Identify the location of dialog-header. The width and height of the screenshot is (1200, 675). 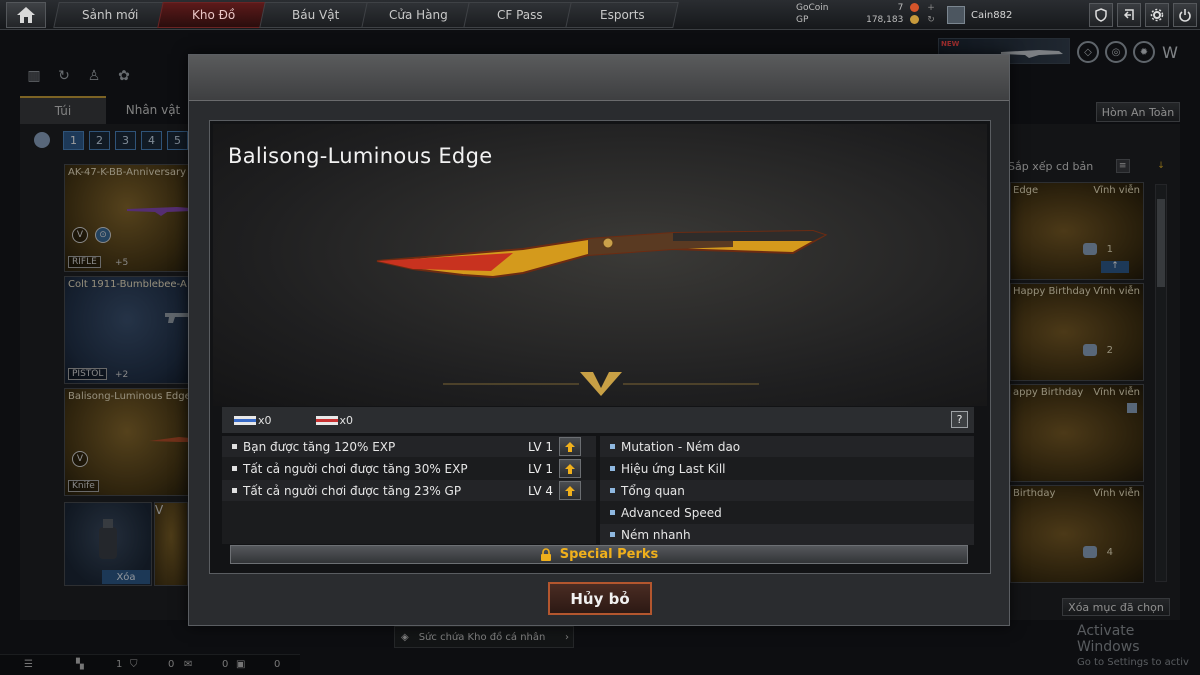
(599, 78).